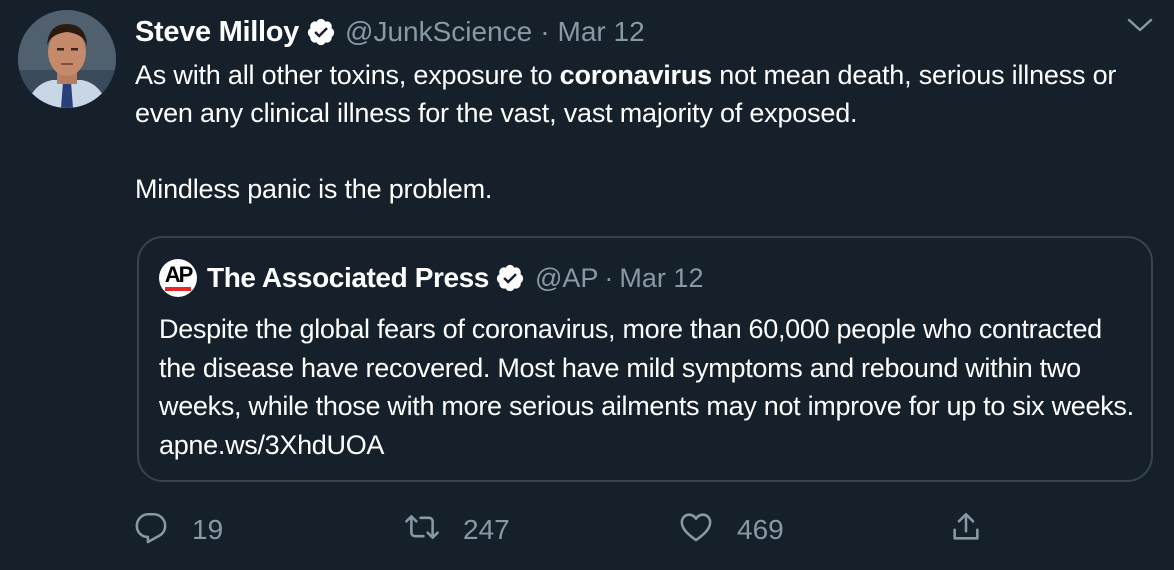 Image resolution: width=1174 pixels, height=570 pixels. Describe the element at coordinates (696, 530) in the screenshot. I see `heart-icon` at that location.